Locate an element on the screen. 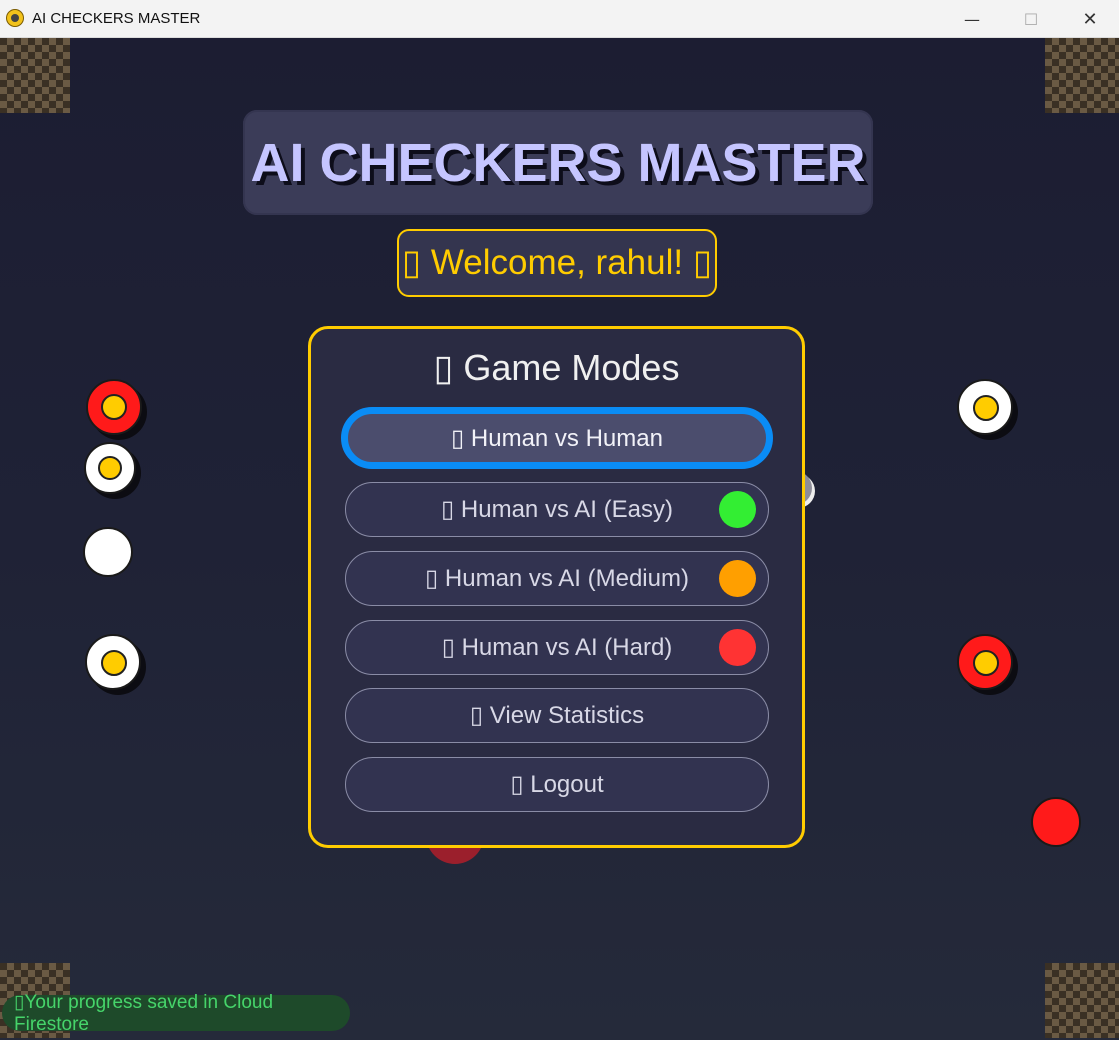  close-button: ✕ is located at coordinates (1090, 19).